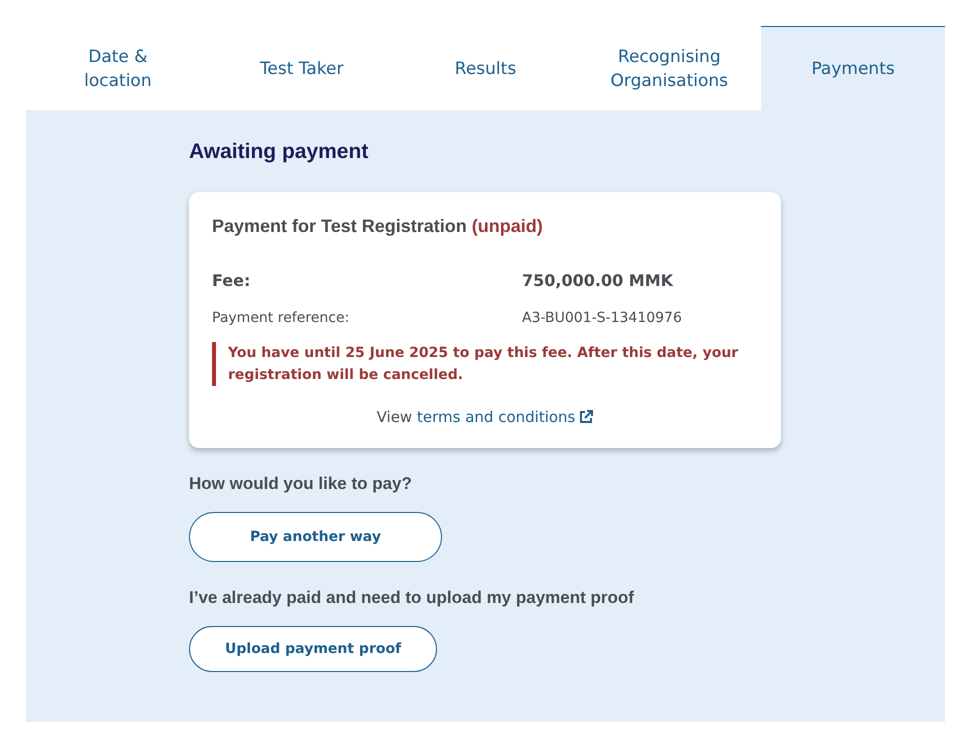 Image resolution: width=971 pixels, height=738 pixels. Describe the element at coordinates (602, 318) in the screenshot. I see `field-value: A3-BU001-S-13410976` at that location.